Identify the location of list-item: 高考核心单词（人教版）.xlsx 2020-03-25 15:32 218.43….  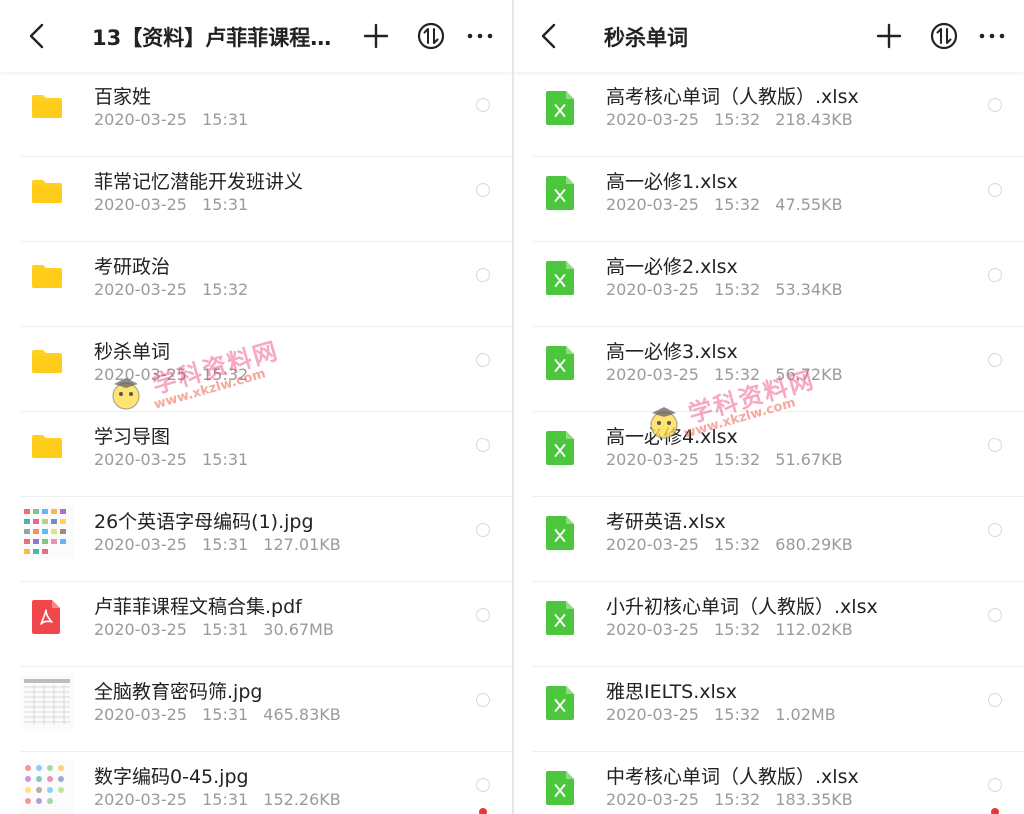
(769, 114).